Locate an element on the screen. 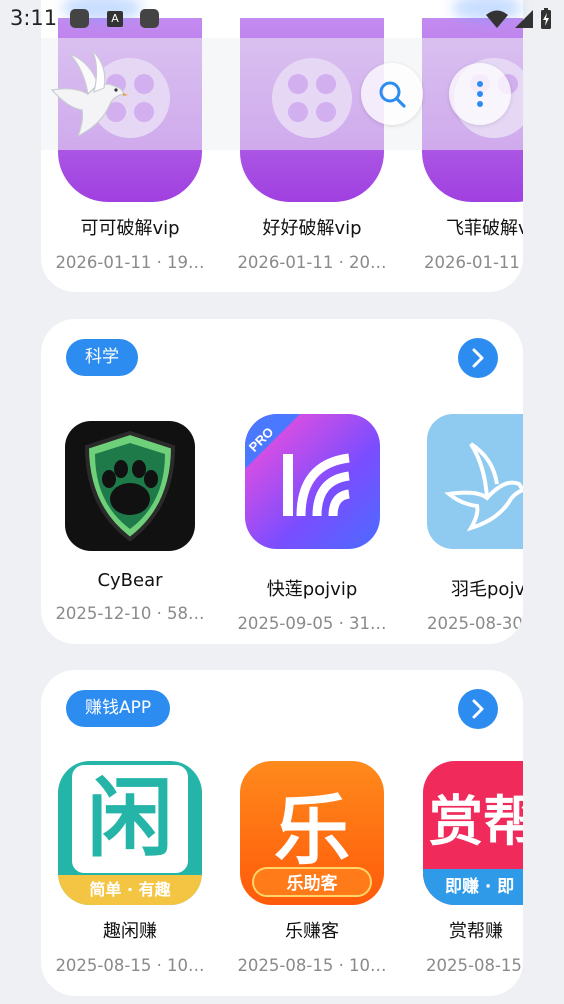 The width and height of the screenshot is (564, 1004). status-icons is located at coordinates (519, 19).